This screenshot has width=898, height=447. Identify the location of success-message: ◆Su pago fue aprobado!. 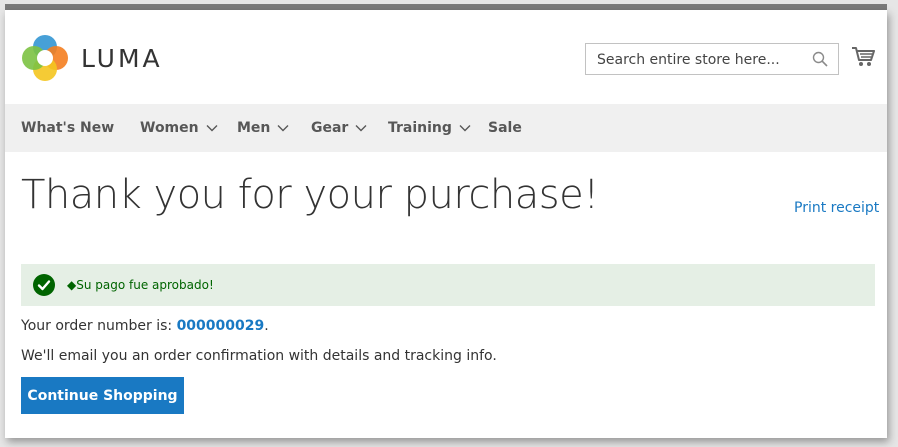
(448, 285).